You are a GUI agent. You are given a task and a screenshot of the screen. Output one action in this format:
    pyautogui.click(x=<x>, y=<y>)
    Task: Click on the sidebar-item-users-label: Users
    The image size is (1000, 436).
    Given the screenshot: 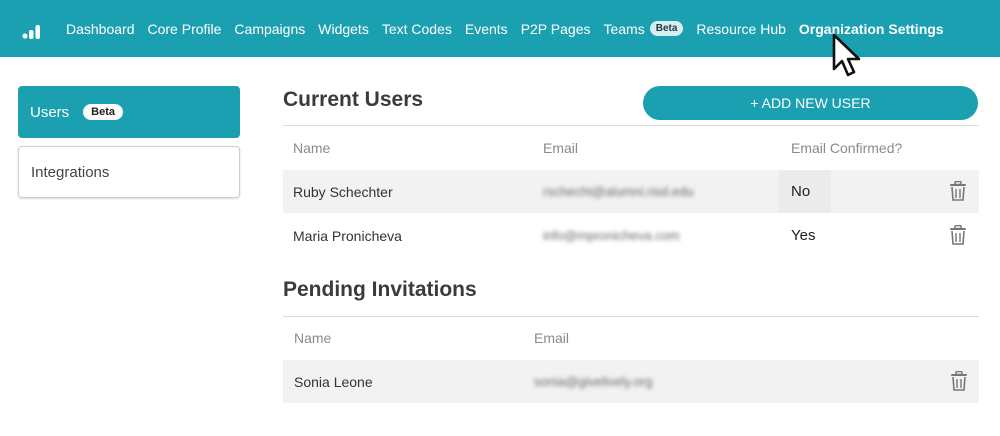 What is the action you would take?
    pyautogui.click(x=50, y=112)
    